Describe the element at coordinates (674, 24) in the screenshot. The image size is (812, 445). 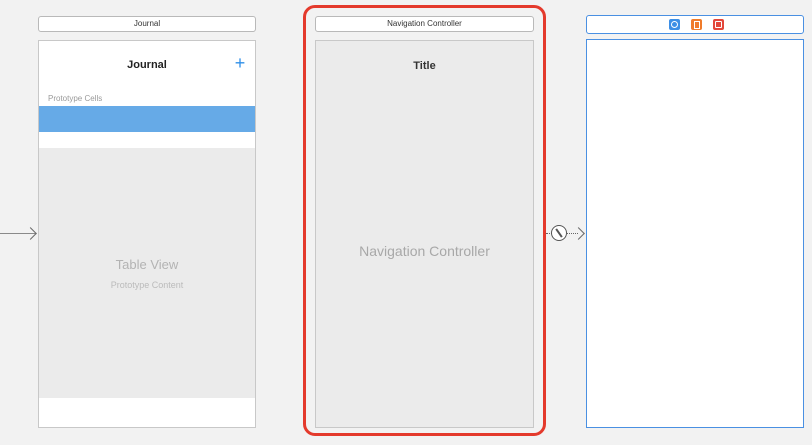
I see `view-controller-icon` at that location.